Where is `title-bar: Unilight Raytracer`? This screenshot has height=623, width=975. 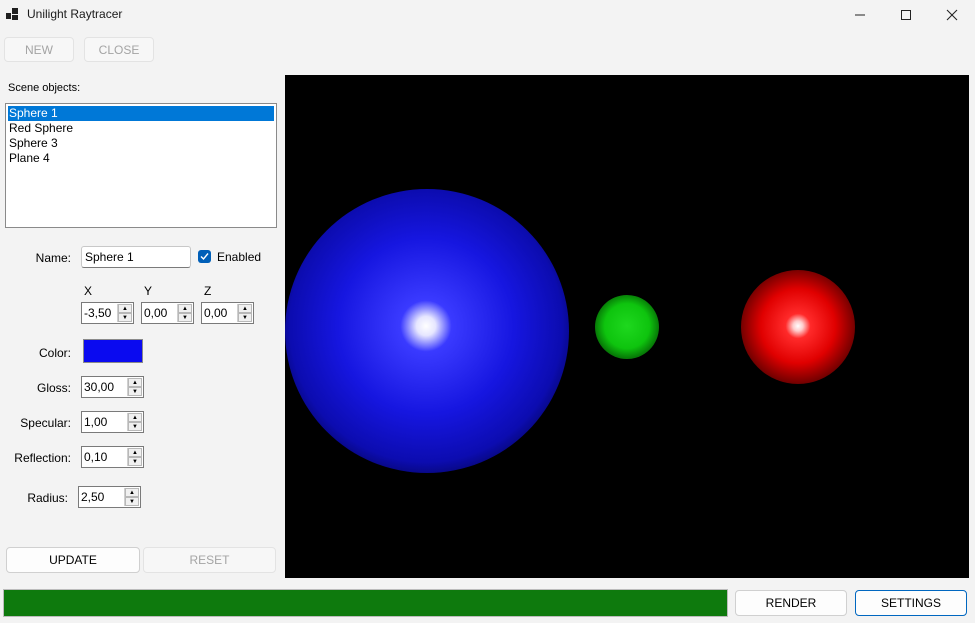
title-bar: Unilight Raytracer is located at coordinates (487, 15).